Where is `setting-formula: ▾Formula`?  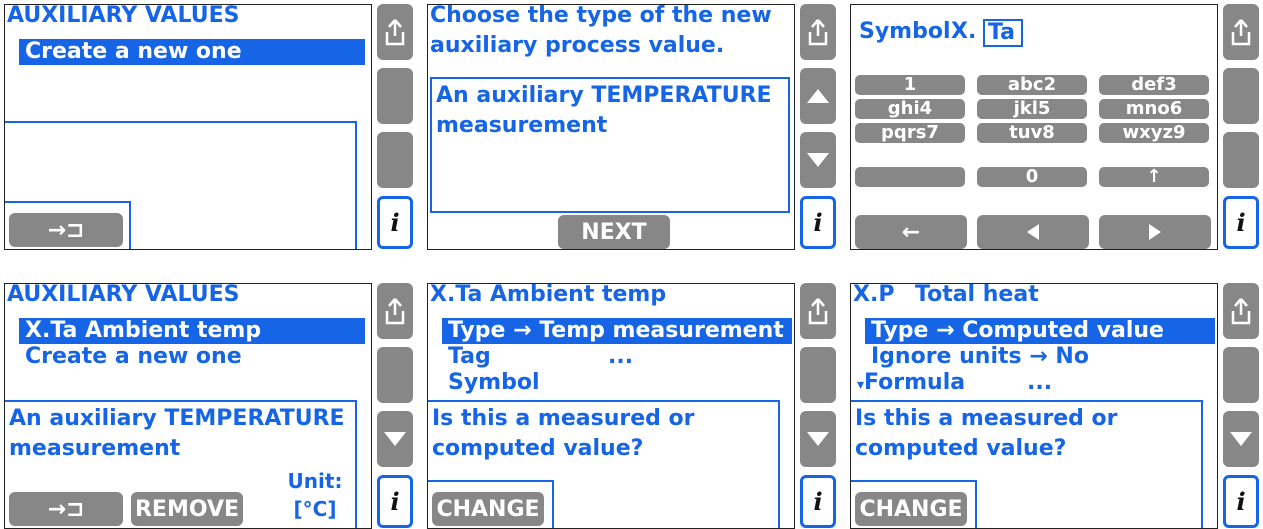
setting-formula: ▾Formula is located at coordinates (911, 384).